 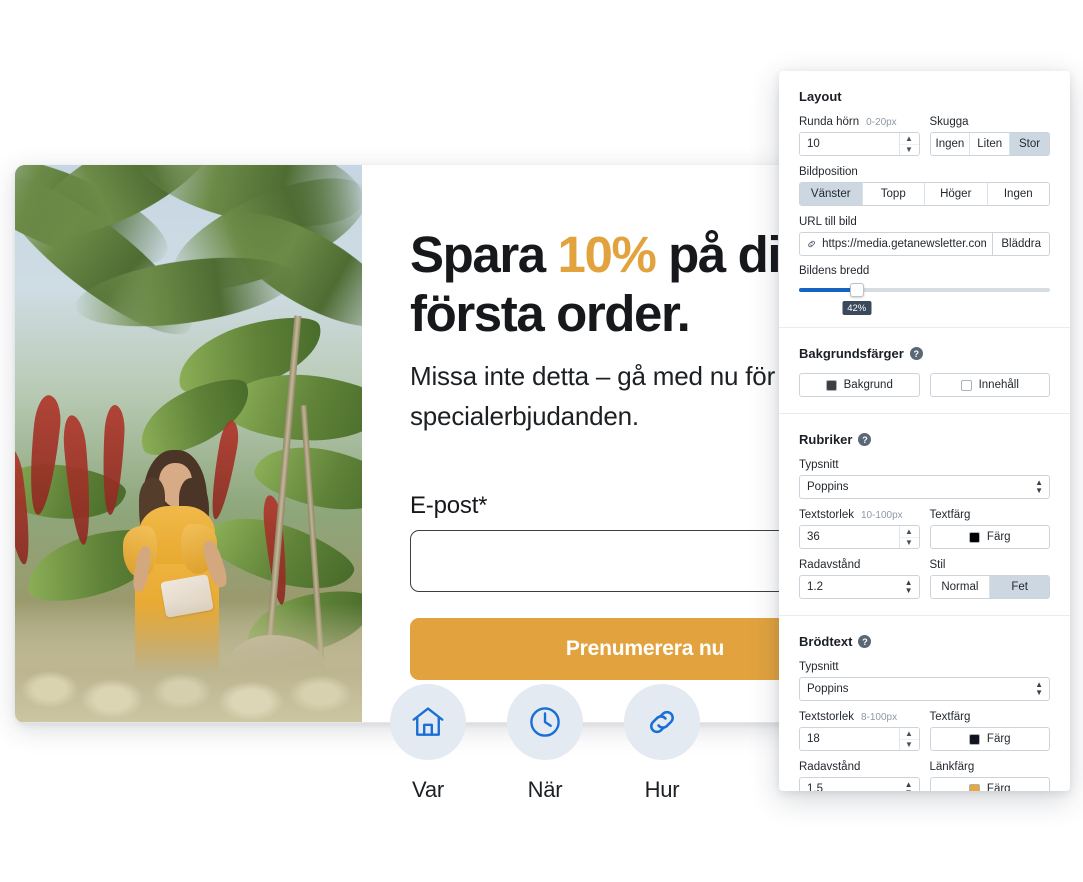 What do you see at coordinates (868, 385) in the screenshot?
I see `background-color-button-label: Bakgrund` at bounding box center [868, 385].